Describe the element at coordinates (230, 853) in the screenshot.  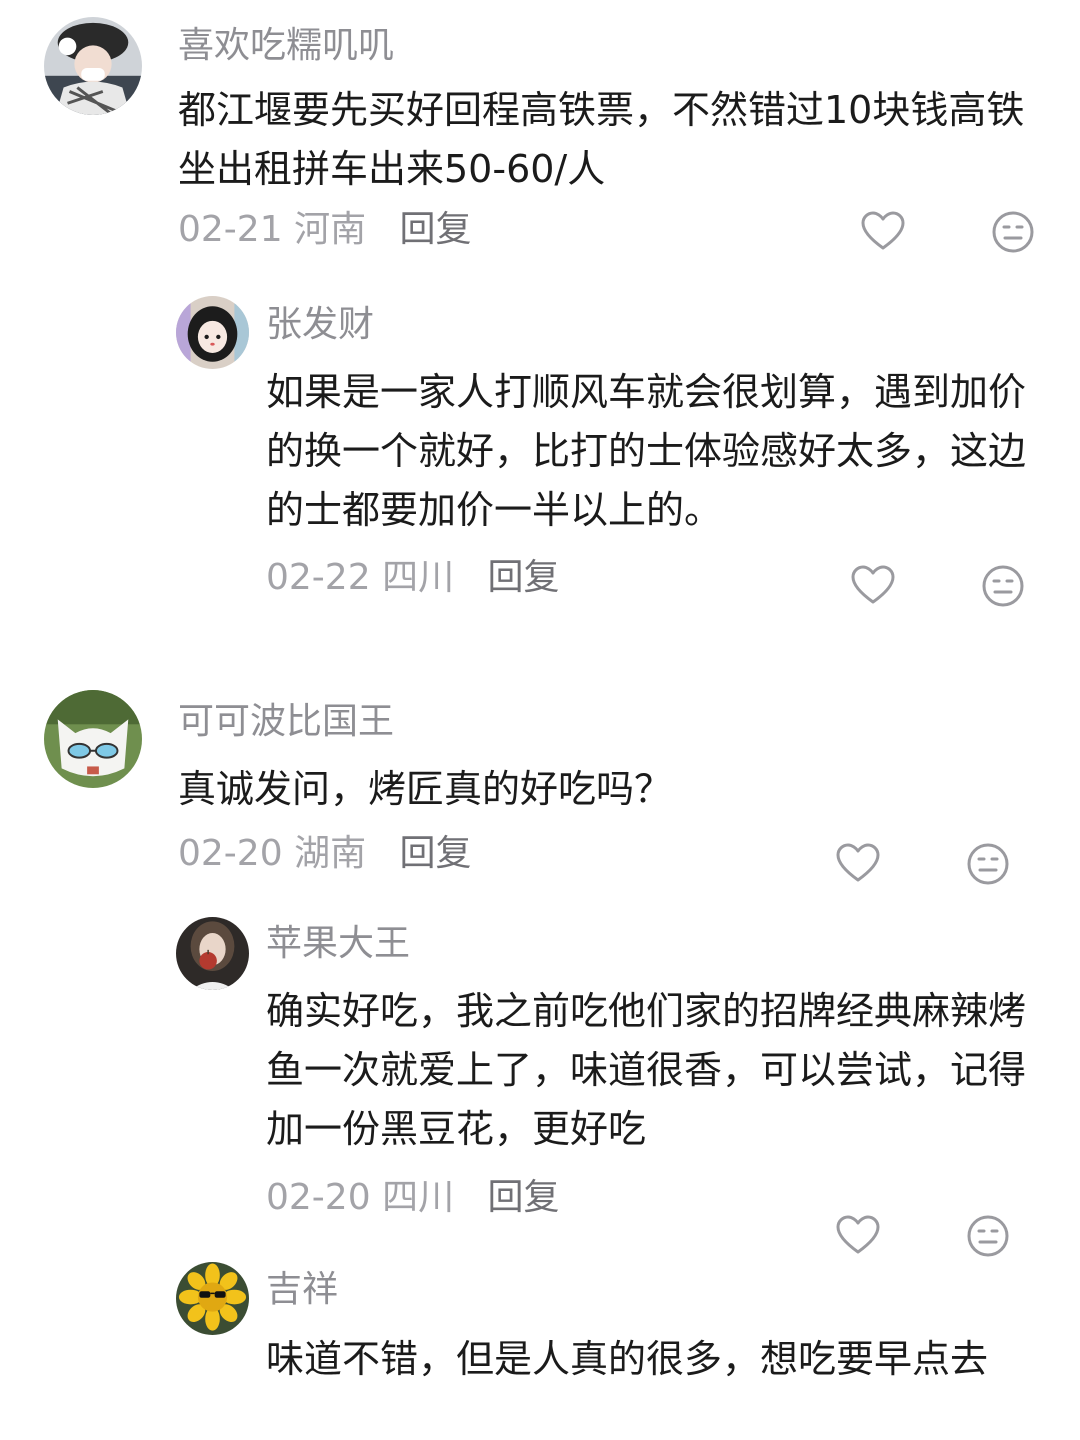
I see `comment-date: 02-20` at that location.